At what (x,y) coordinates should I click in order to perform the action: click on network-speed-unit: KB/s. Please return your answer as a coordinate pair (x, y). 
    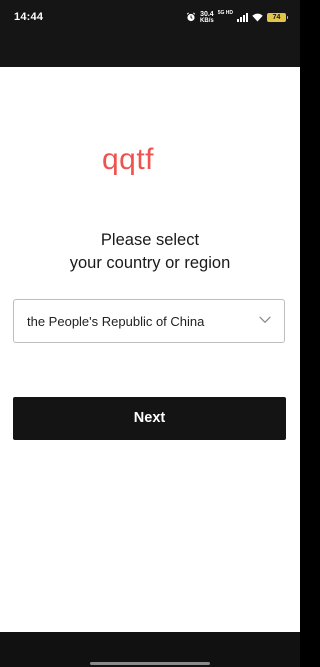
    Looking at the image, I should click on (207, 20).